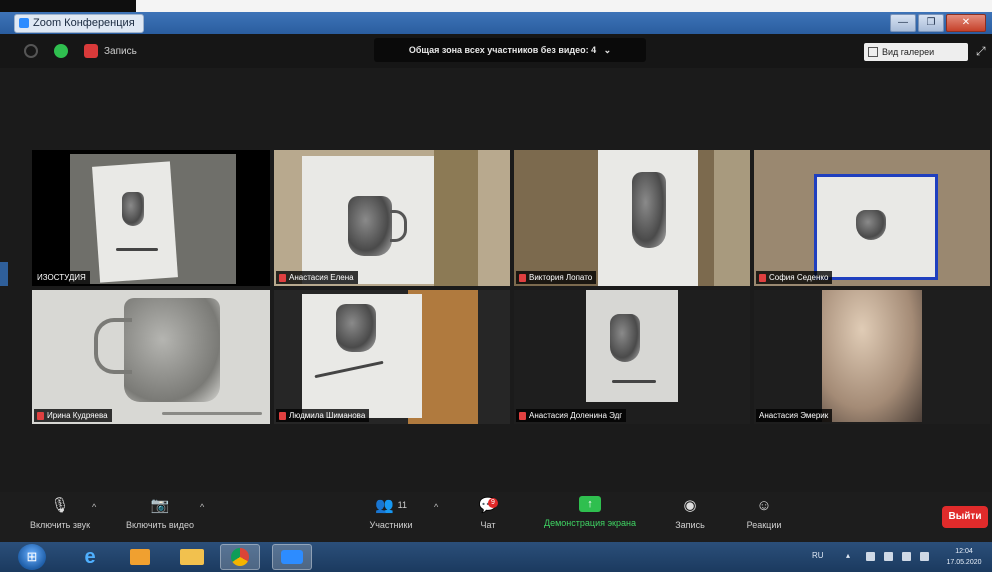 Image resolution: width=992 pixels, height=572 pixels. Describe the element at coordinates (32, 557) in the screenshot. I see `start-button: ⊞` at that location.